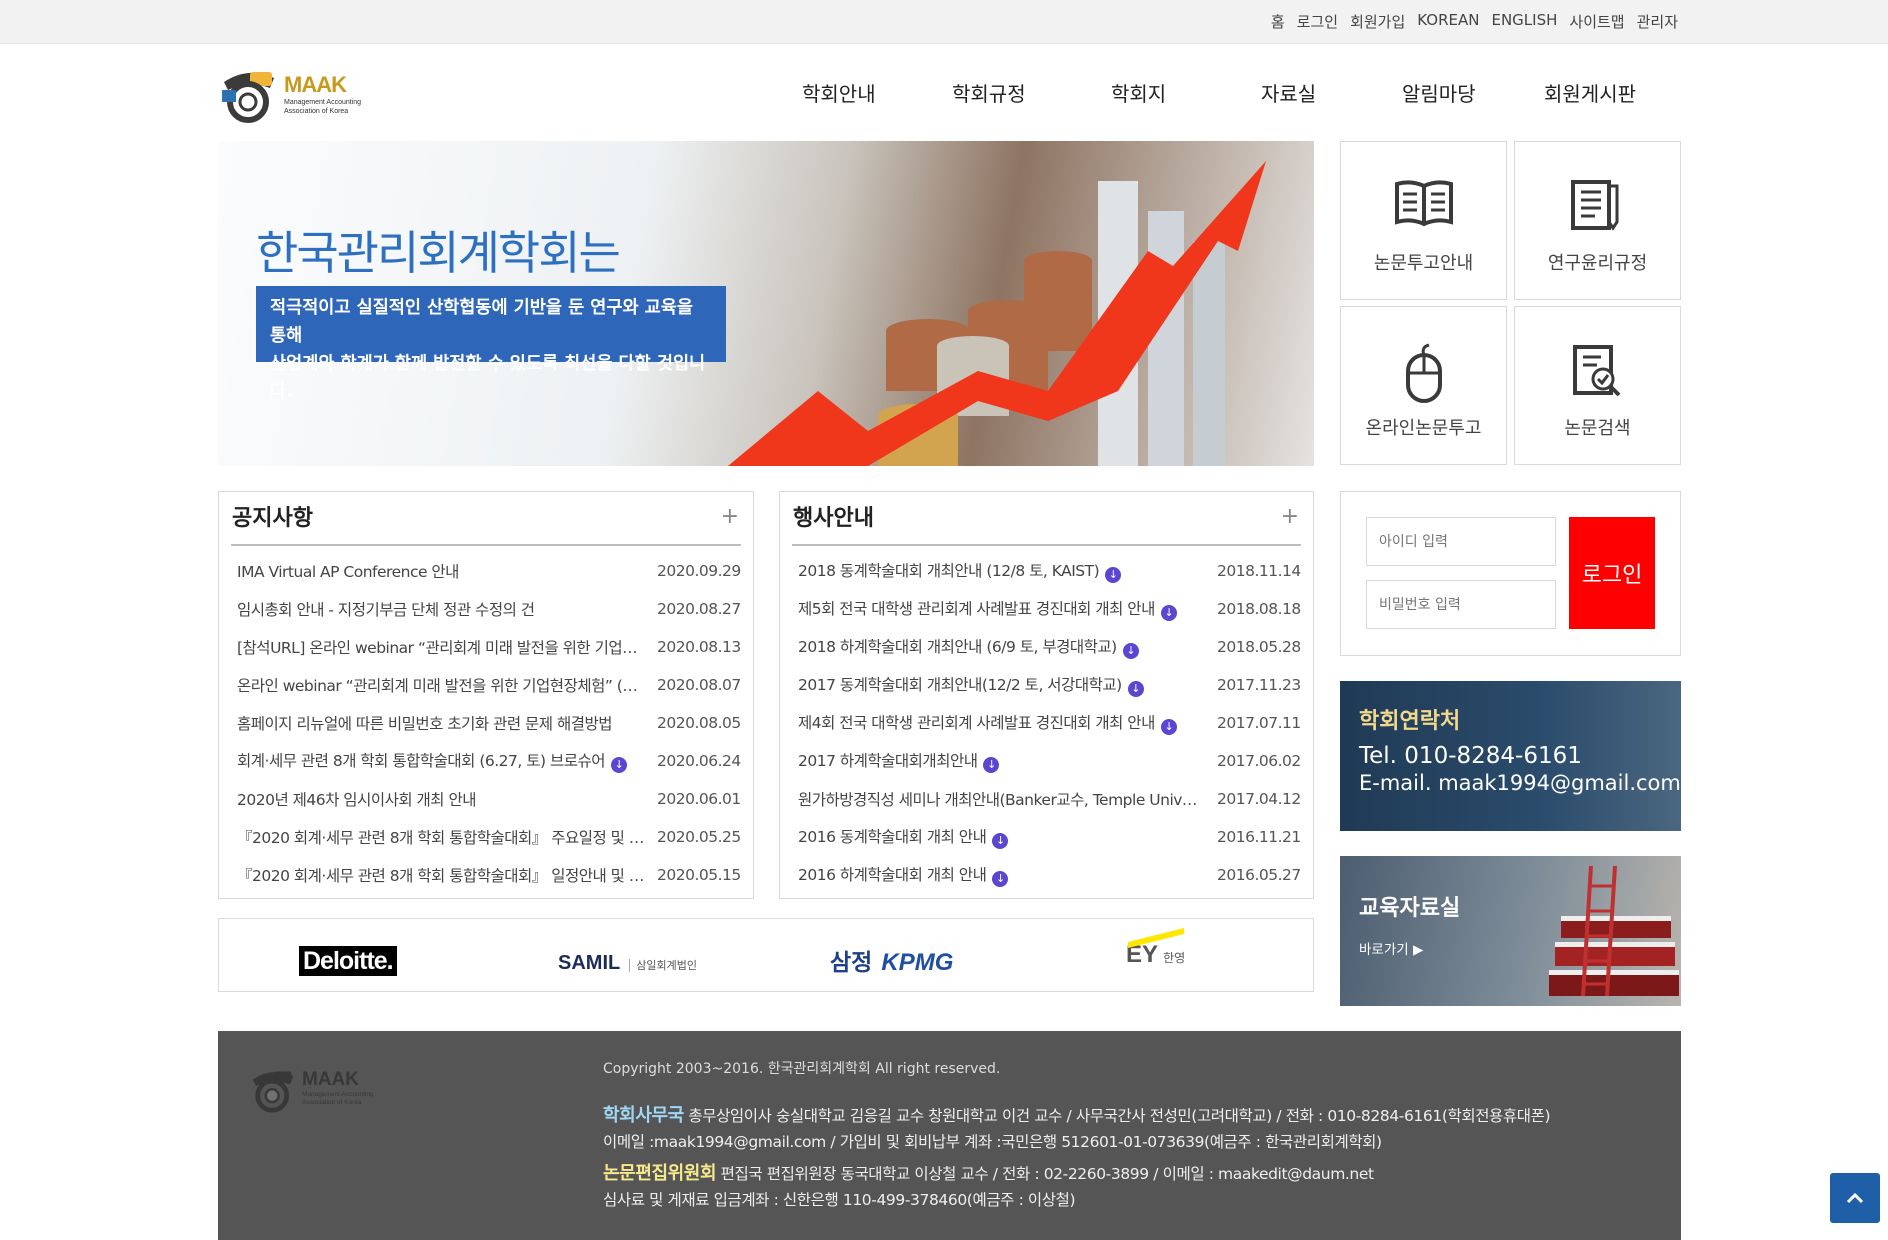 This screenshot has height=1240, width=1888. I want to click on event-row: 2016 동계학술대회 개최 안내 ↓ 2016.11.21, so click(1049, 837).